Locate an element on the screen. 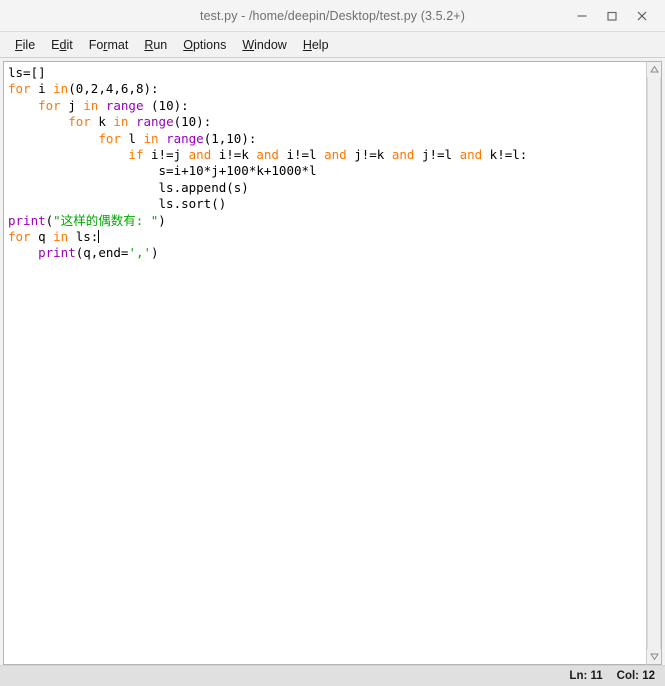  code-token: if is located at coordinates (136, 155).